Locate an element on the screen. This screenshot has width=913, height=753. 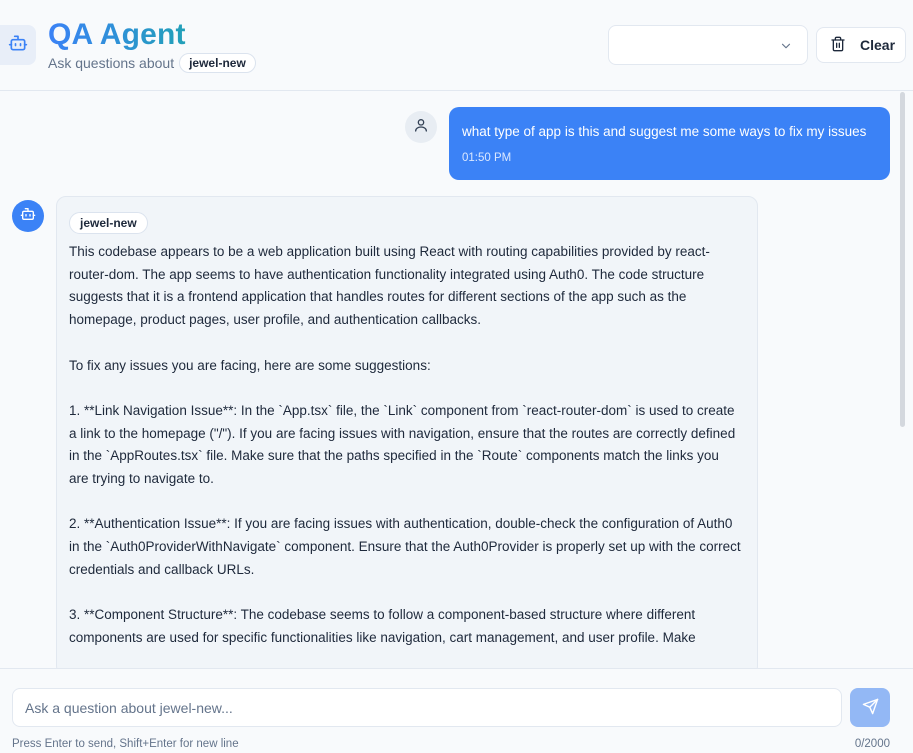
clear-button: Clear is located at coordinates (861, 45).